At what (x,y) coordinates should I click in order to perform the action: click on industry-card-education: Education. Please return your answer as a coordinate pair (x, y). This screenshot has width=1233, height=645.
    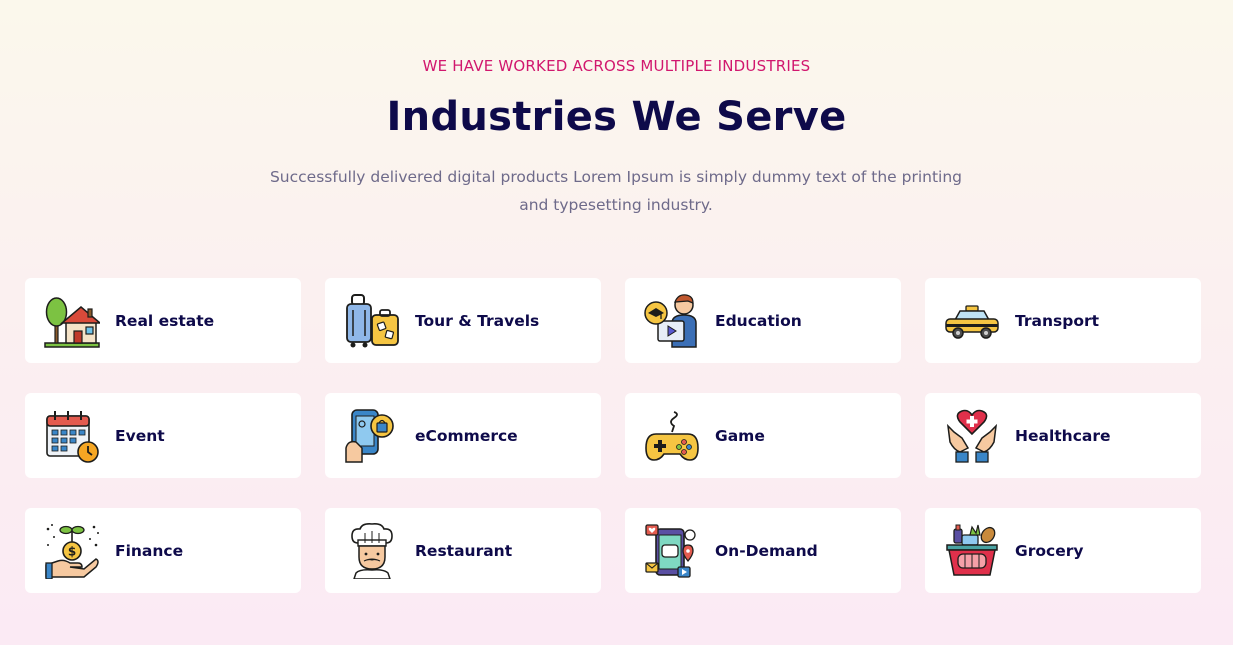
    Looking at the image, I should click on (763, 320).